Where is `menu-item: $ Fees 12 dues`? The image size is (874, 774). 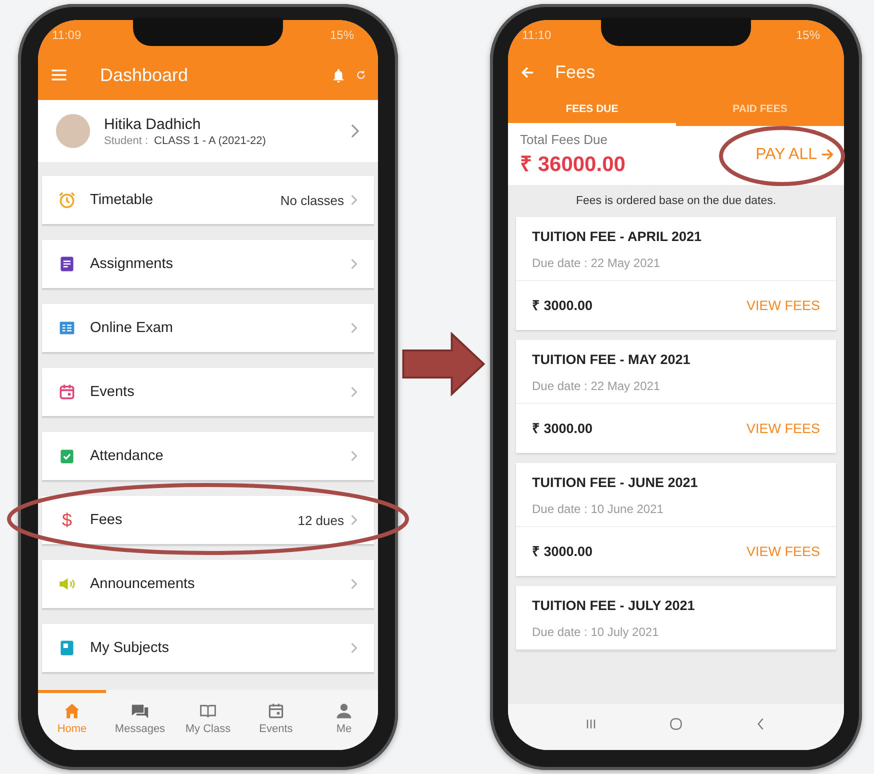
menu-item: $ Fees 12 dues is located at coordinates (208, 520).